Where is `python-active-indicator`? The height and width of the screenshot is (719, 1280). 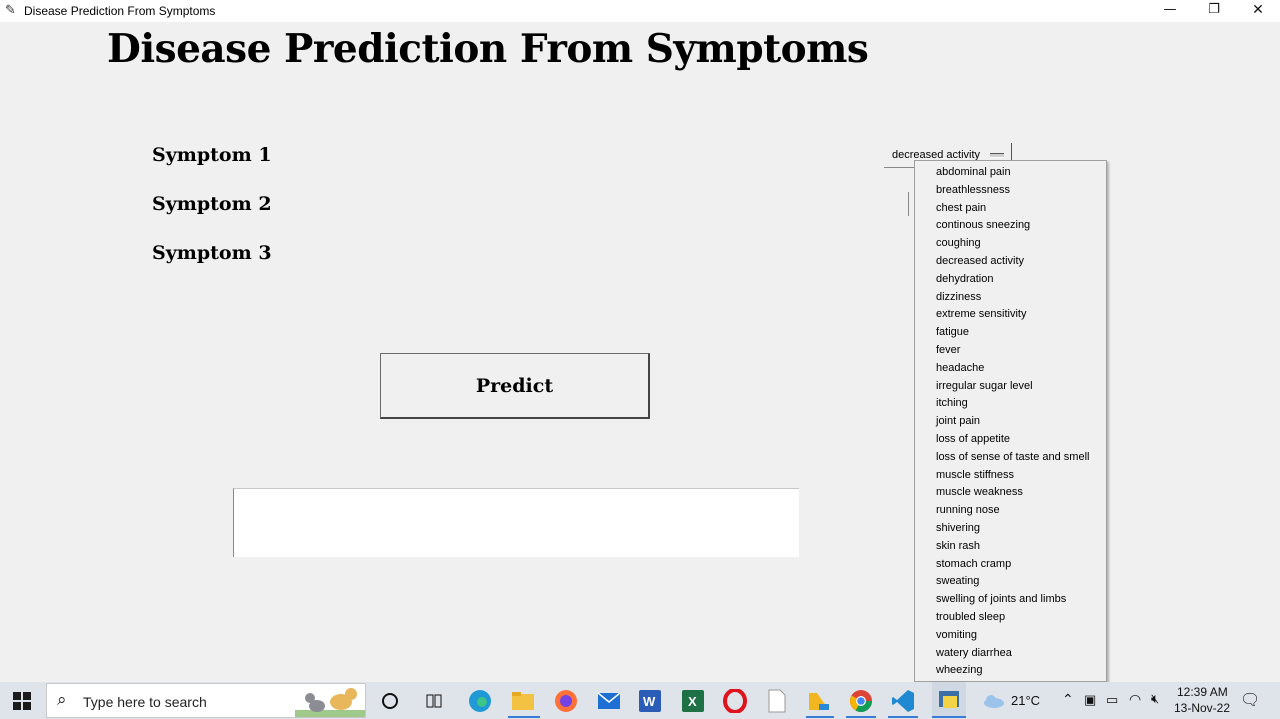 python-active-indicator is located at coordinates (949, 717).